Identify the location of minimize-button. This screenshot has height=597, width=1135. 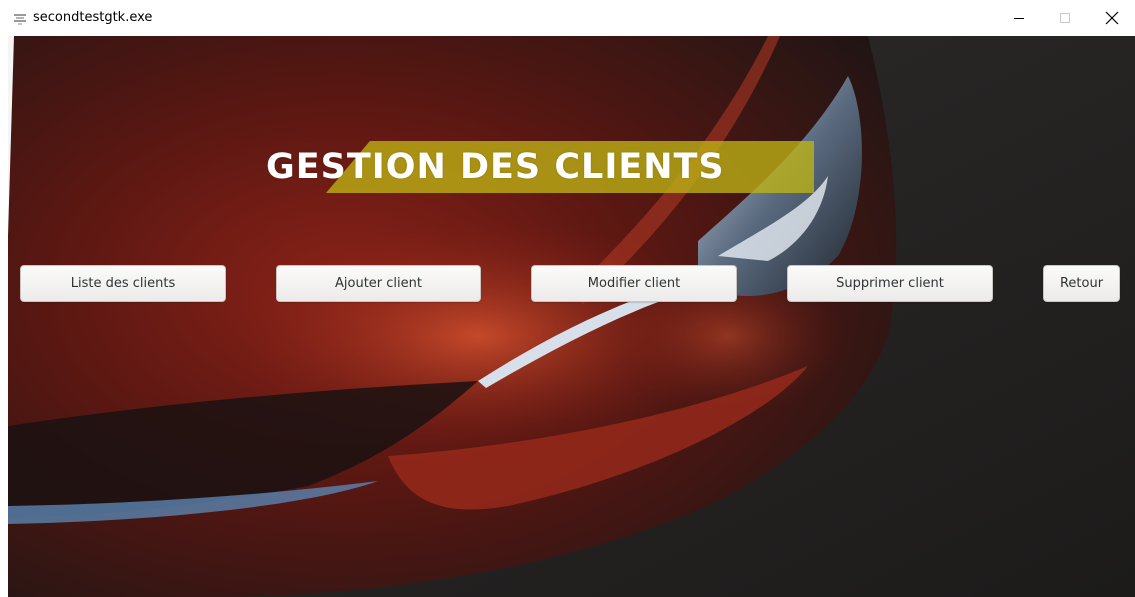
(1019, 18).